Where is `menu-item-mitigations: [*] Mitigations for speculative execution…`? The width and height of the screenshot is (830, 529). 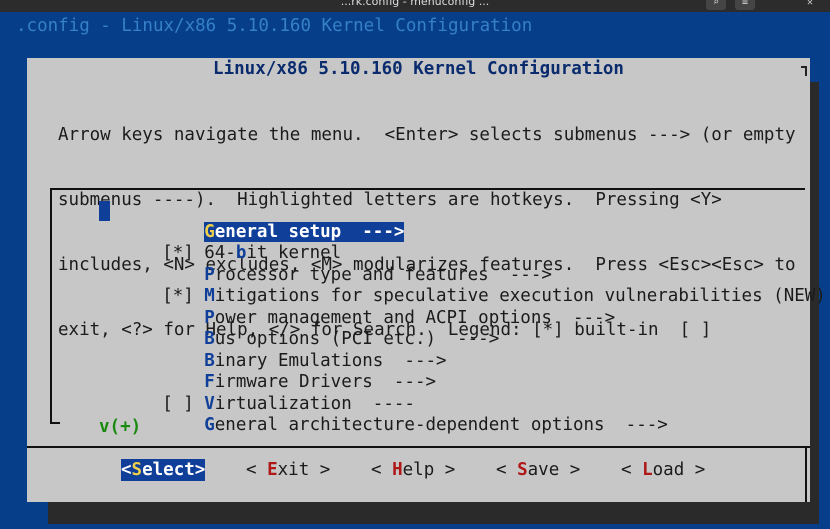 menu-item-mitigations: [*] Mitigations for speculative execution… is located at coordinates (462, 285).